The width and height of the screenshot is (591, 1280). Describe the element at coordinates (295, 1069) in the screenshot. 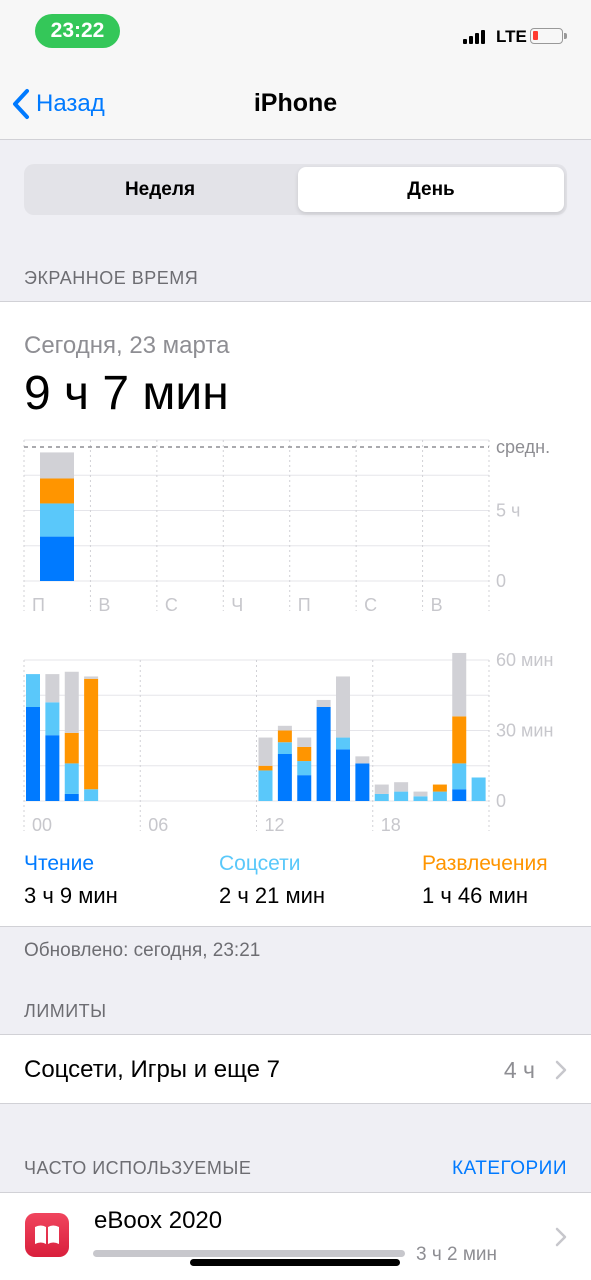

I see `limit-row: Соцсети, Игры и еще 7 4 ч` at that location.